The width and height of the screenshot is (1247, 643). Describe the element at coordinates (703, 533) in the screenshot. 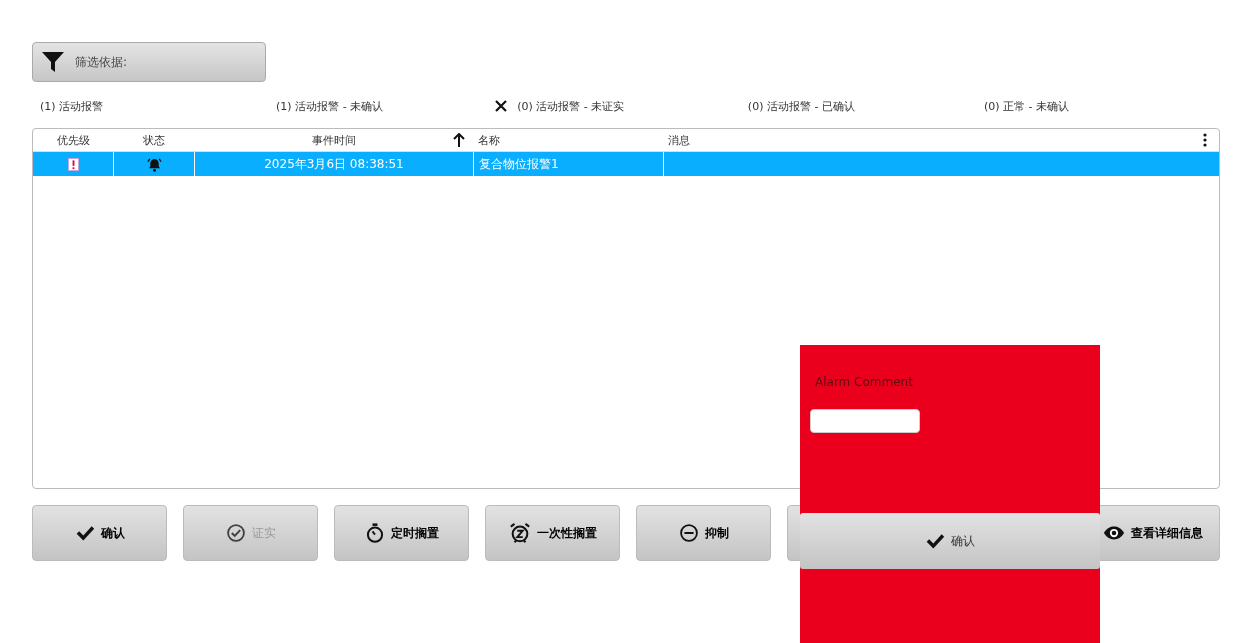

I see `action-button: 抑制` at that location.